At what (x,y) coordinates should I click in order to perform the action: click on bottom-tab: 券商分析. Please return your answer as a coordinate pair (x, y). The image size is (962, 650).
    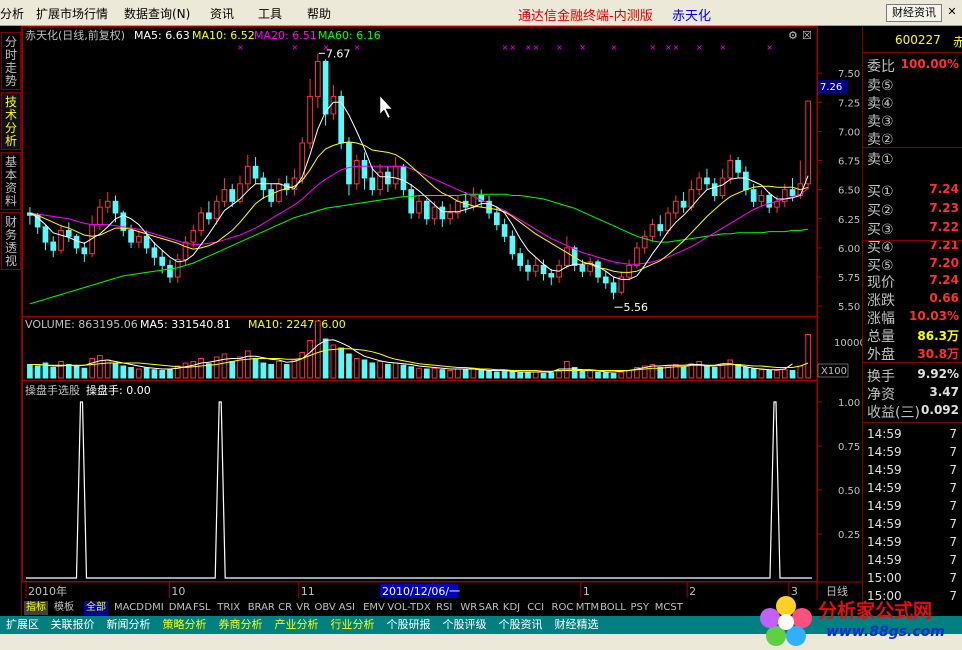
    Looking at the image, I should click on (241, 625).